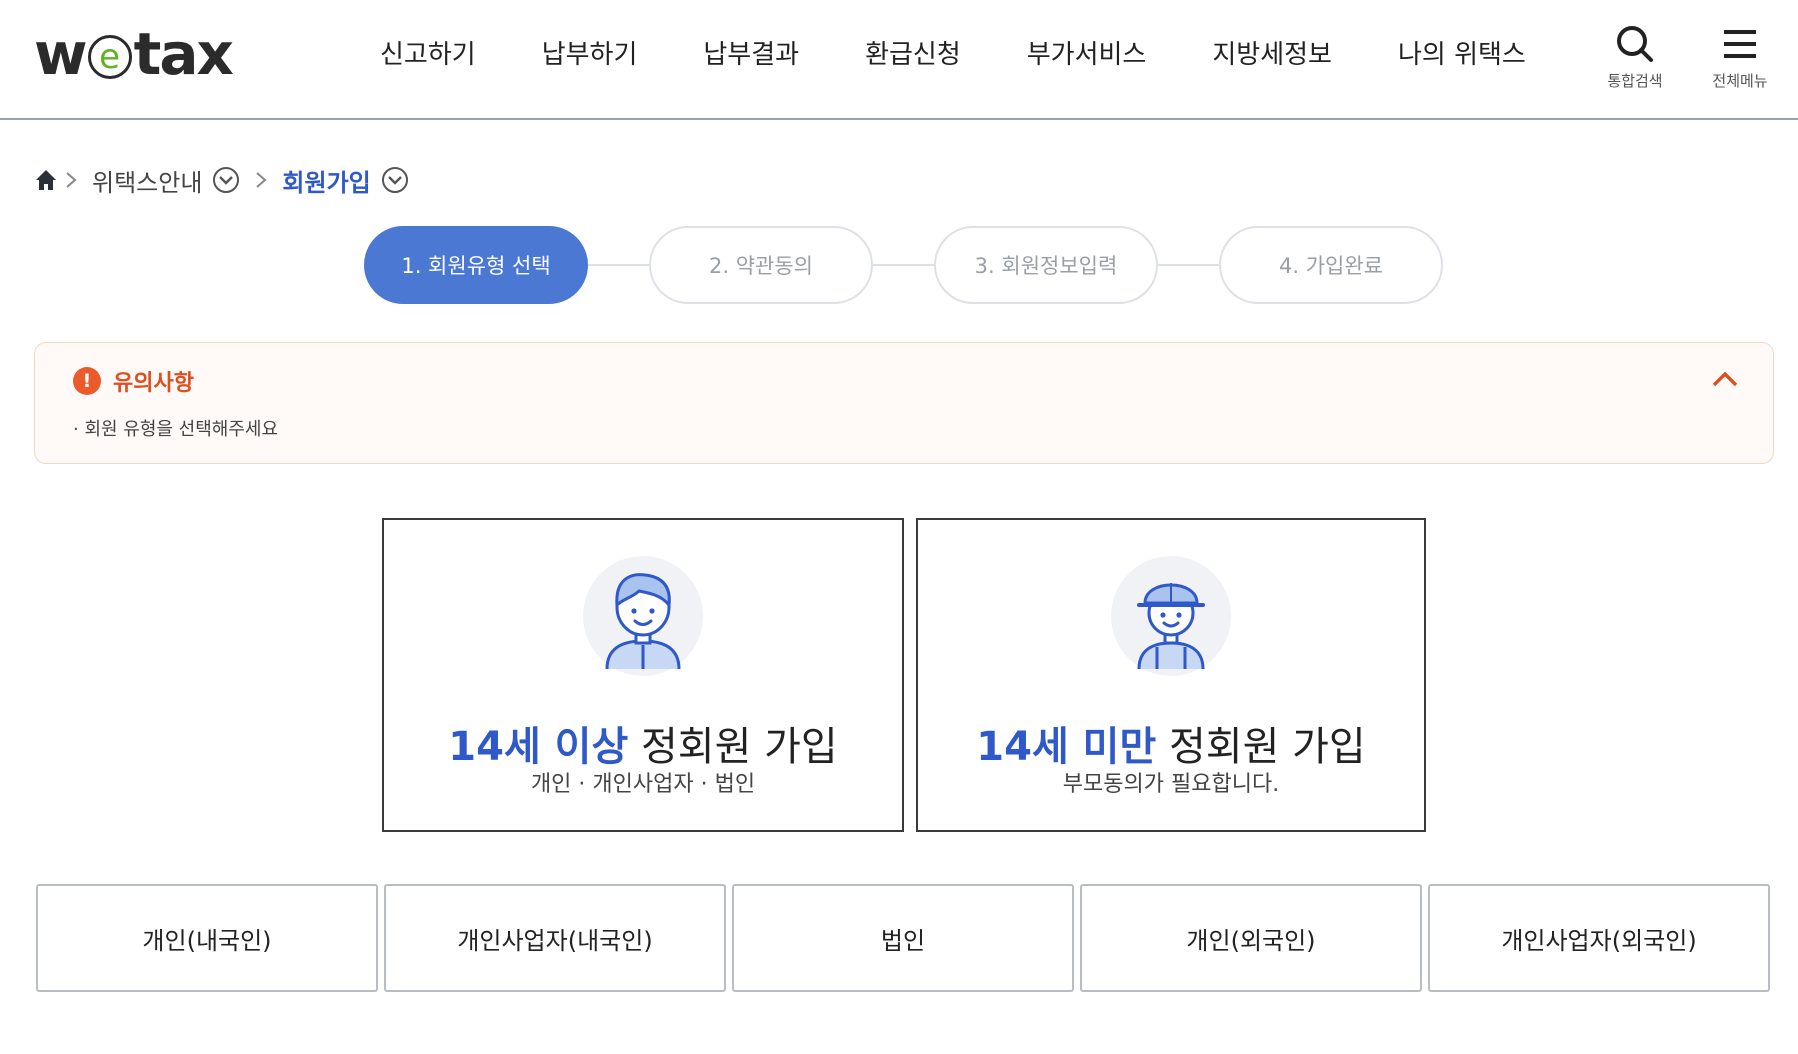  Describe the element at coordinates (1740, 44) in the screenshot. I see `hamburger-menu-icon` at that location.